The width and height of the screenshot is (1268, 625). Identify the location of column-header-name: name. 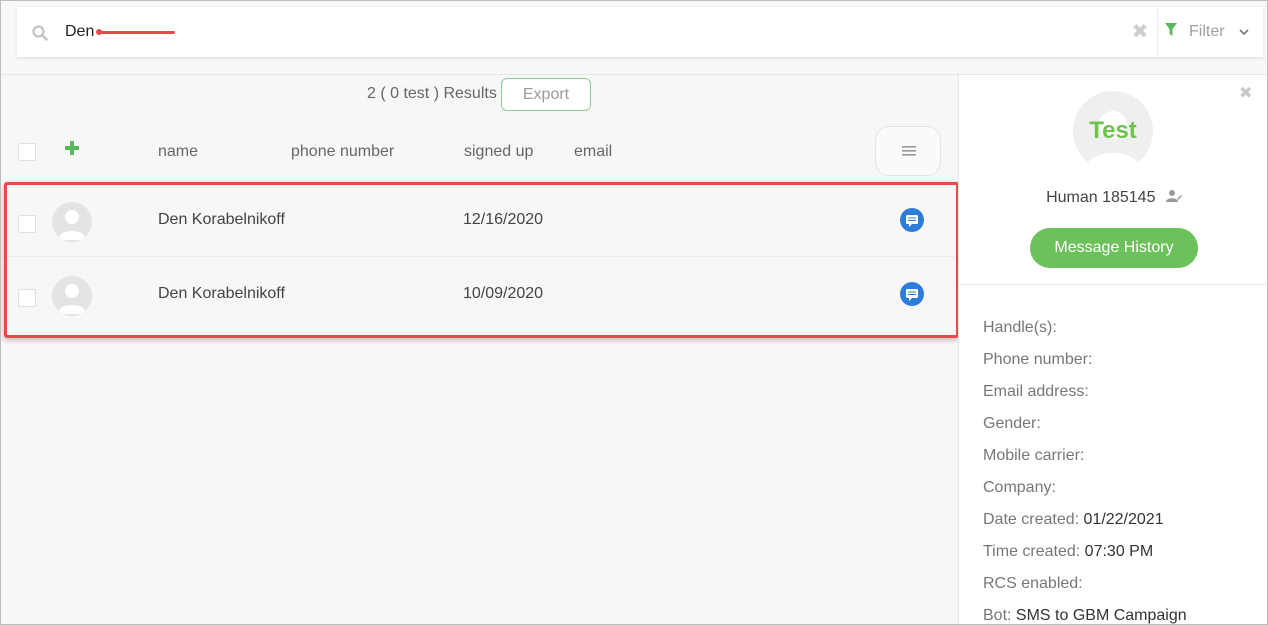
(178, 152).